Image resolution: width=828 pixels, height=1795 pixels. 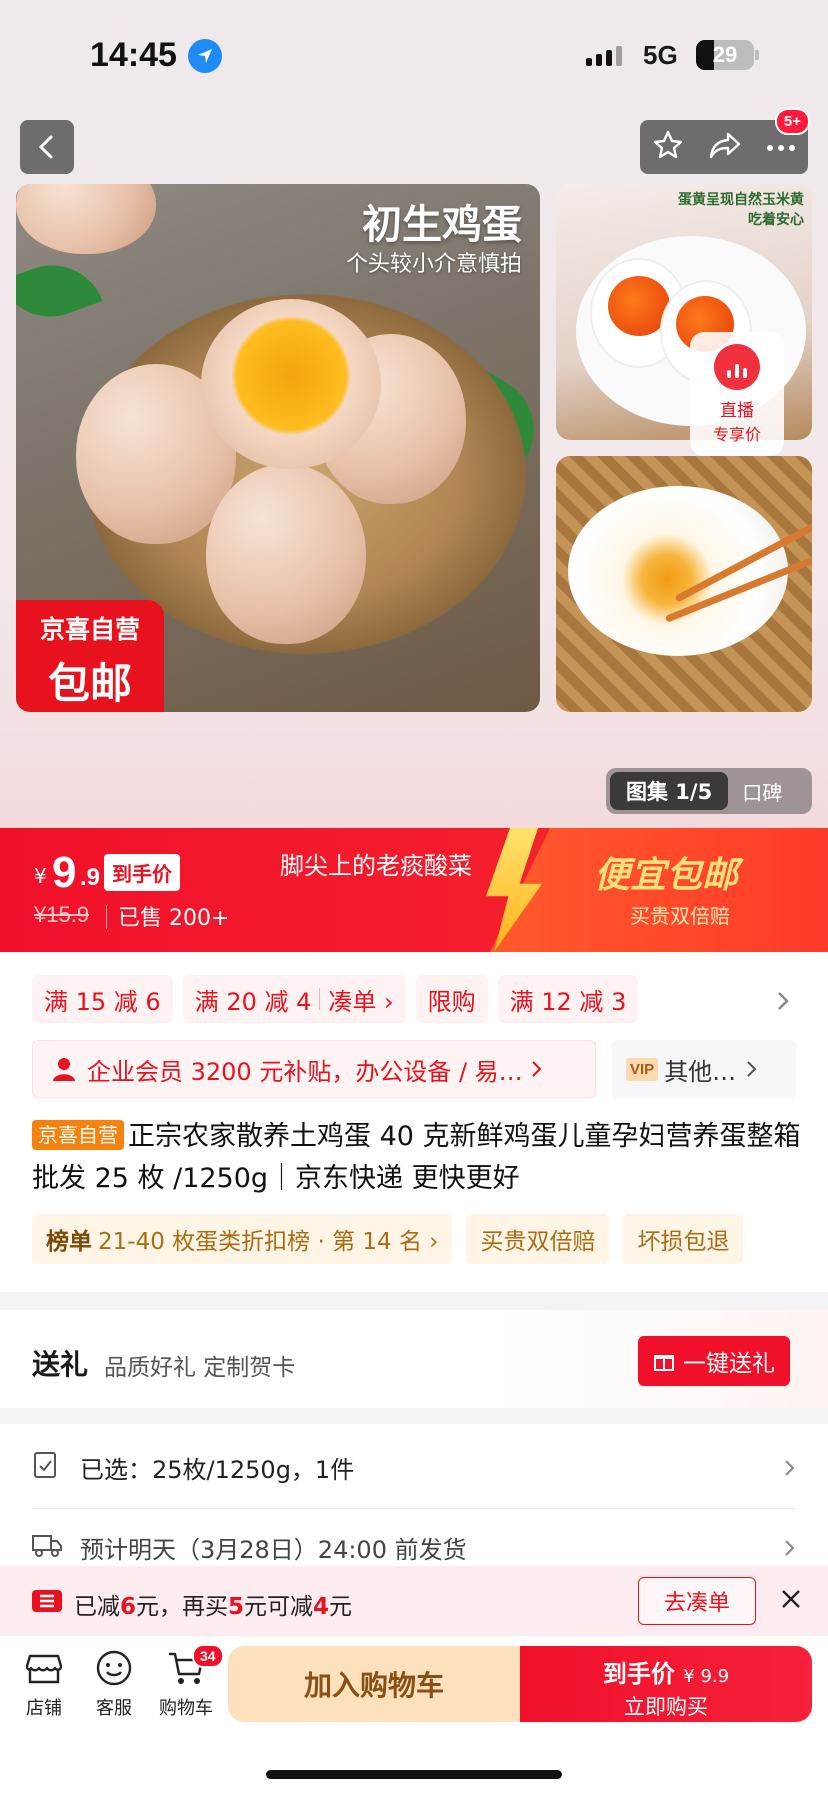 What do you see at coordinates (414, 1547) in the screenshot?
I see `shipping-row: 预计明天（3月28日）24:00 前发货` at bounding box center [414, 1547].